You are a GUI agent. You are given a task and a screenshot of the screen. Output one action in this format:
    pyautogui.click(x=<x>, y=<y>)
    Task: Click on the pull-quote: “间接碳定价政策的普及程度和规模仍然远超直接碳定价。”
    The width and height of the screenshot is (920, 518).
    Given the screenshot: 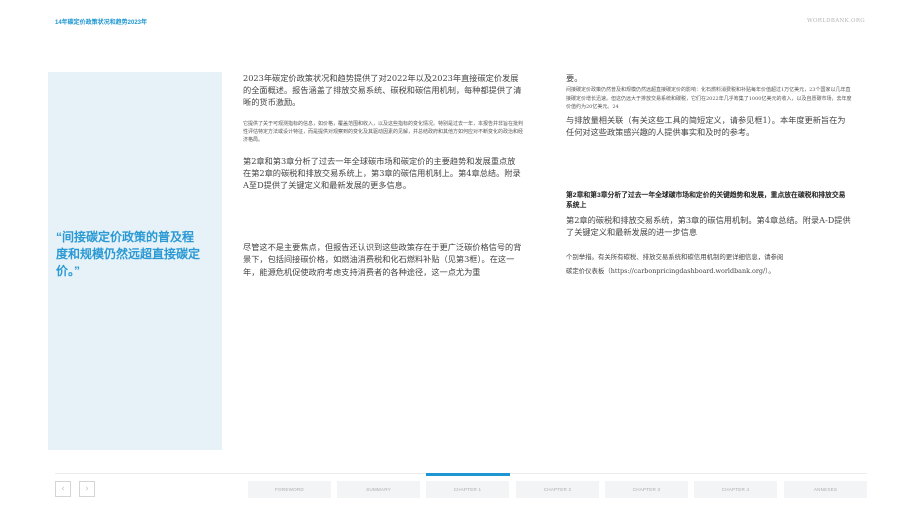 What is the action you would take?
    pyautogui.click(x=128, y=254)
    